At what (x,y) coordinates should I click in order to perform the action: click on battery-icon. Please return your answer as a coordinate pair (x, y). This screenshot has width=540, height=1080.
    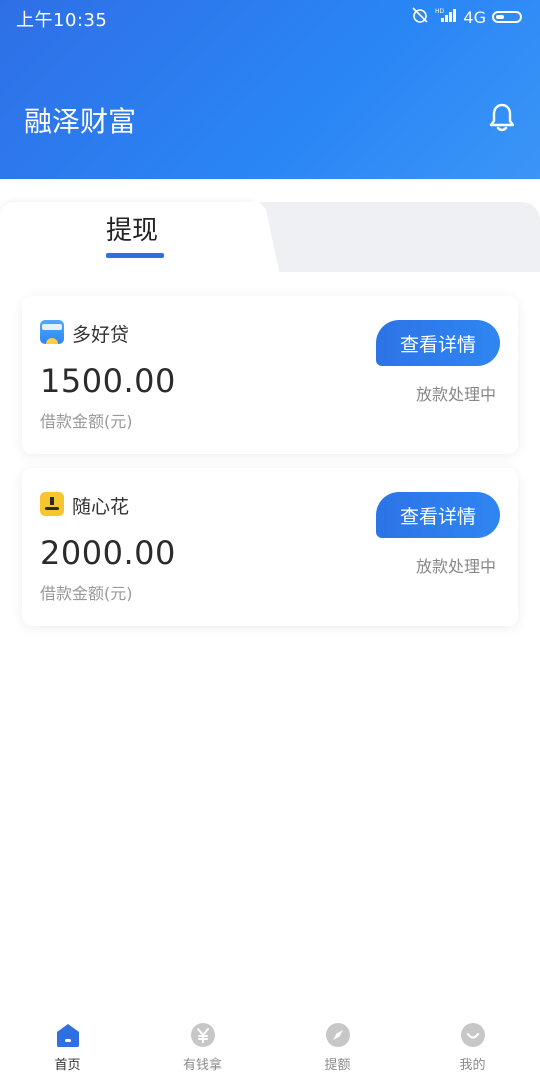
    Looking at the image, I should click on (507, 17).